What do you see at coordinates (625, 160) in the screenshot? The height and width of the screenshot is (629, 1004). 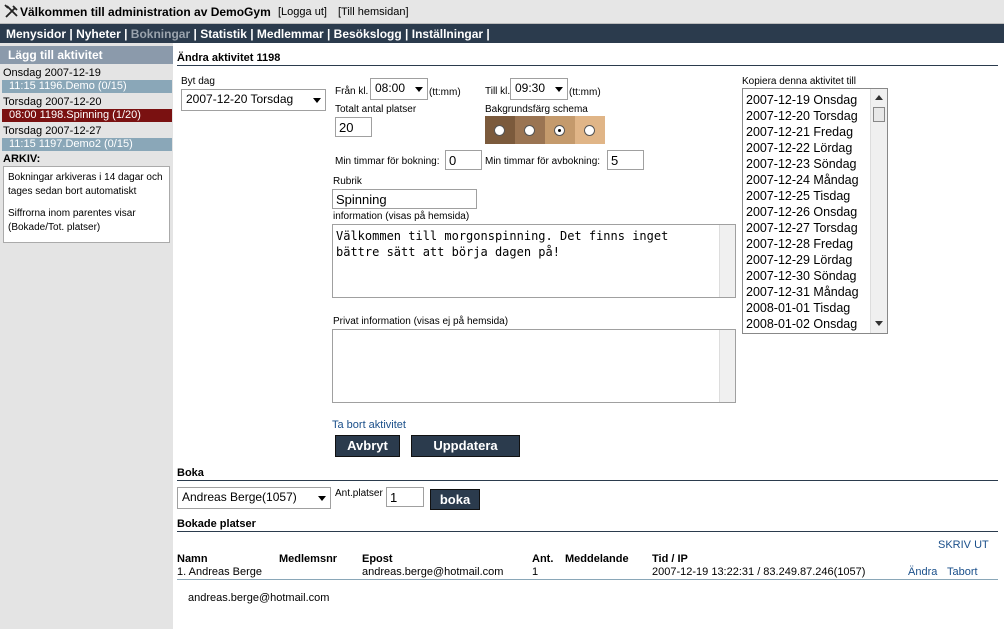 I see `min-hours-cancel-input` at bounding box center [625, 160].